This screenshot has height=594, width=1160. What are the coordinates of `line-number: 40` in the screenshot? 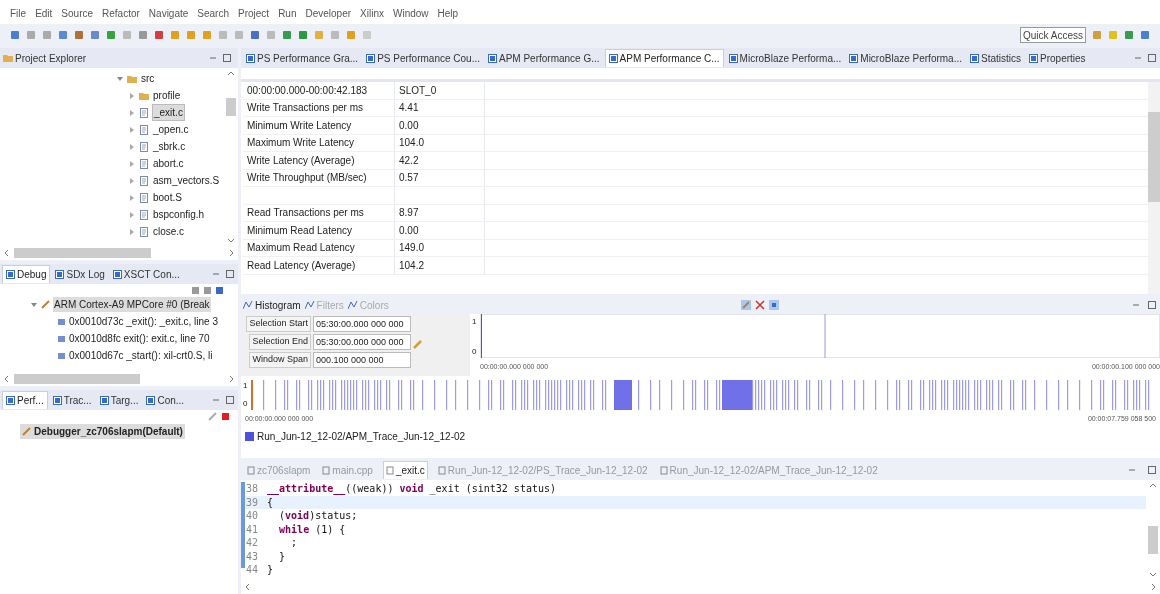 It's located at (252, 516).